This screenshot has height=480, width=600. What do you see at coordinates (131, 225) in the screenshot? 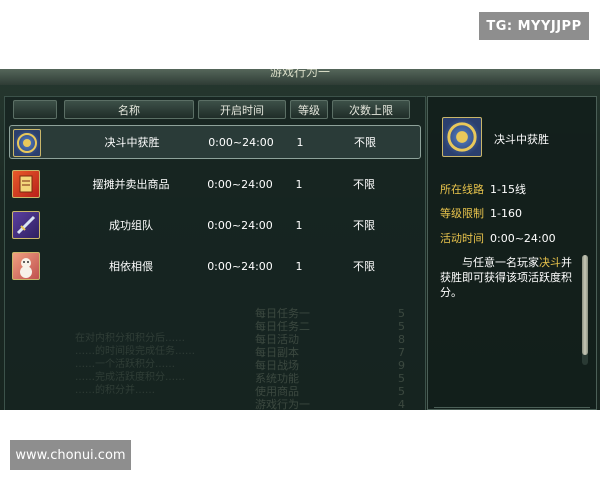
I see `activity-name: 成功组队` at bounding box center [131, 225].